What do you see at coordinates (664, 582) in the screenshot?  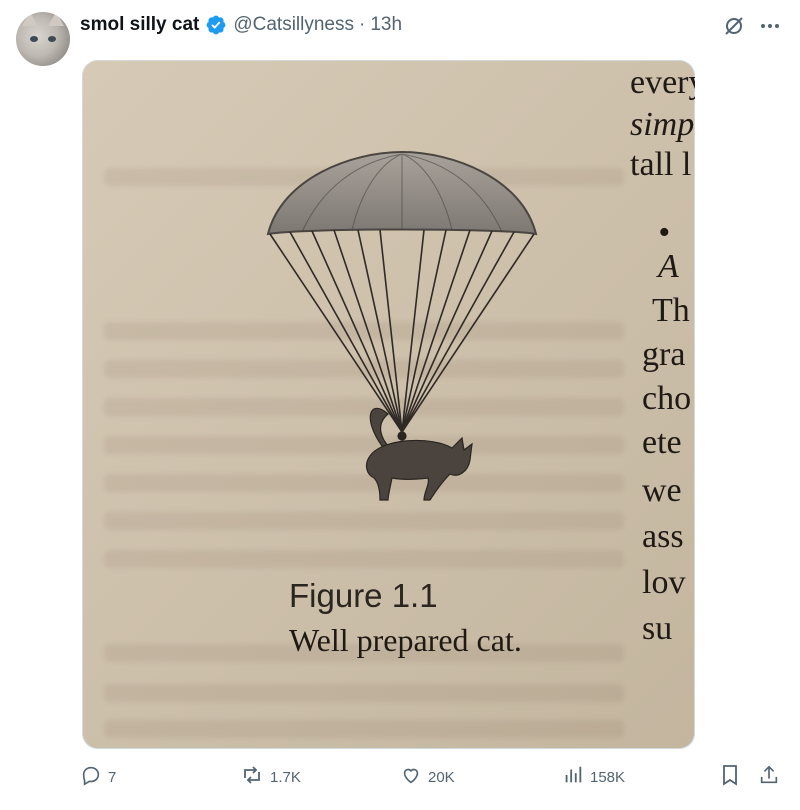 I see `book-text-word: lov` at bounding box center [664, 582].